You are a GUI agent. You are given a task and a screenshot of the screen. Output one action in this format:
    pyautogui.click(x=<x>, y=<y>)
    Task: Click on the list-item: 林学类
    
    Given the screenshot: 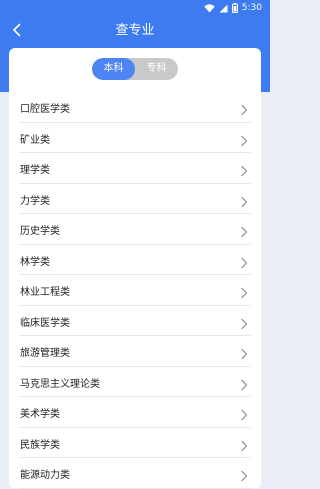 What is the action you would take?
    pyautogui.click(x=135, y=260)
    